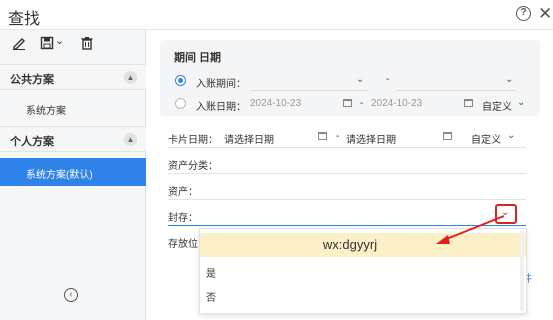  I want to click on collapse-sidebar-icon: ‹, so click(71, 295).